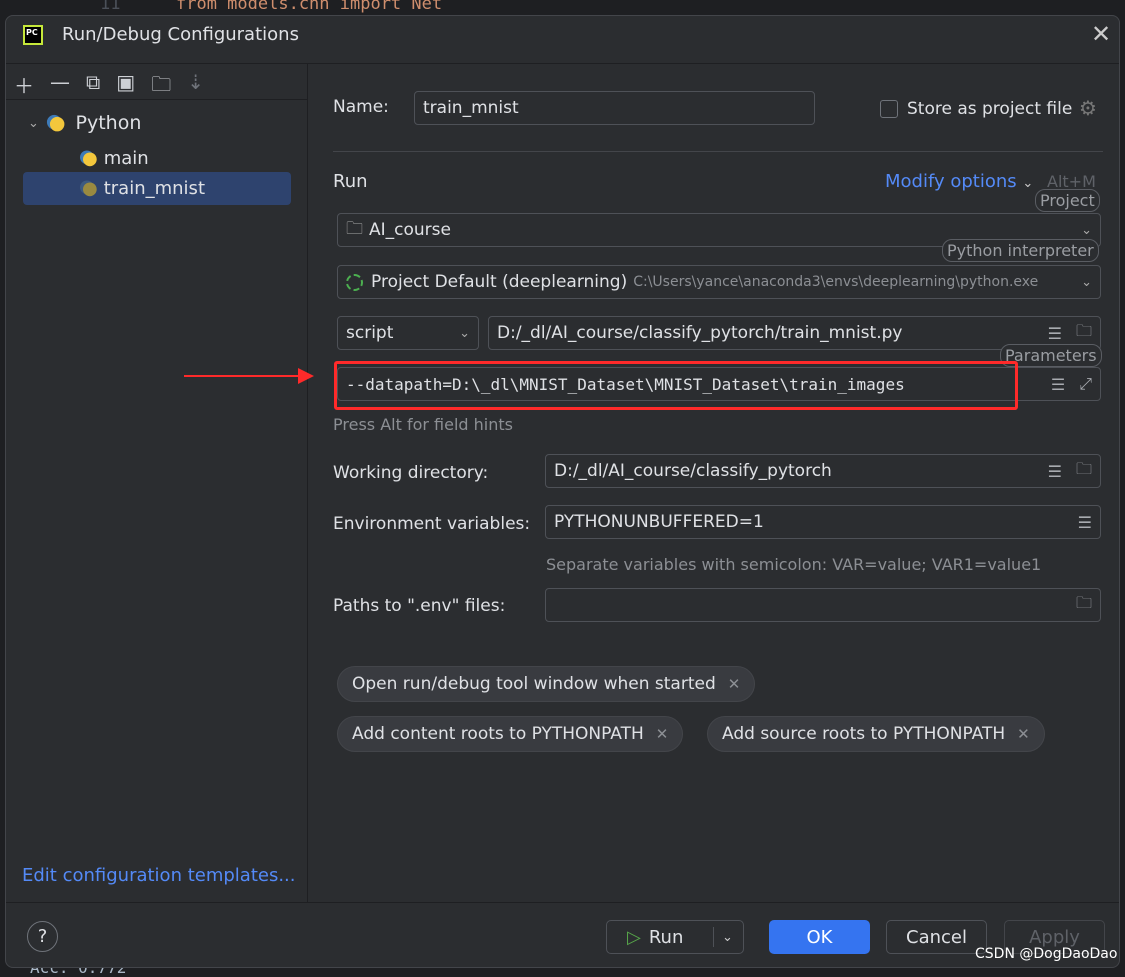 This screenshot has width=1125, height=977. I want to click on store-as-project-label: Store as project file, so click(989, 109).